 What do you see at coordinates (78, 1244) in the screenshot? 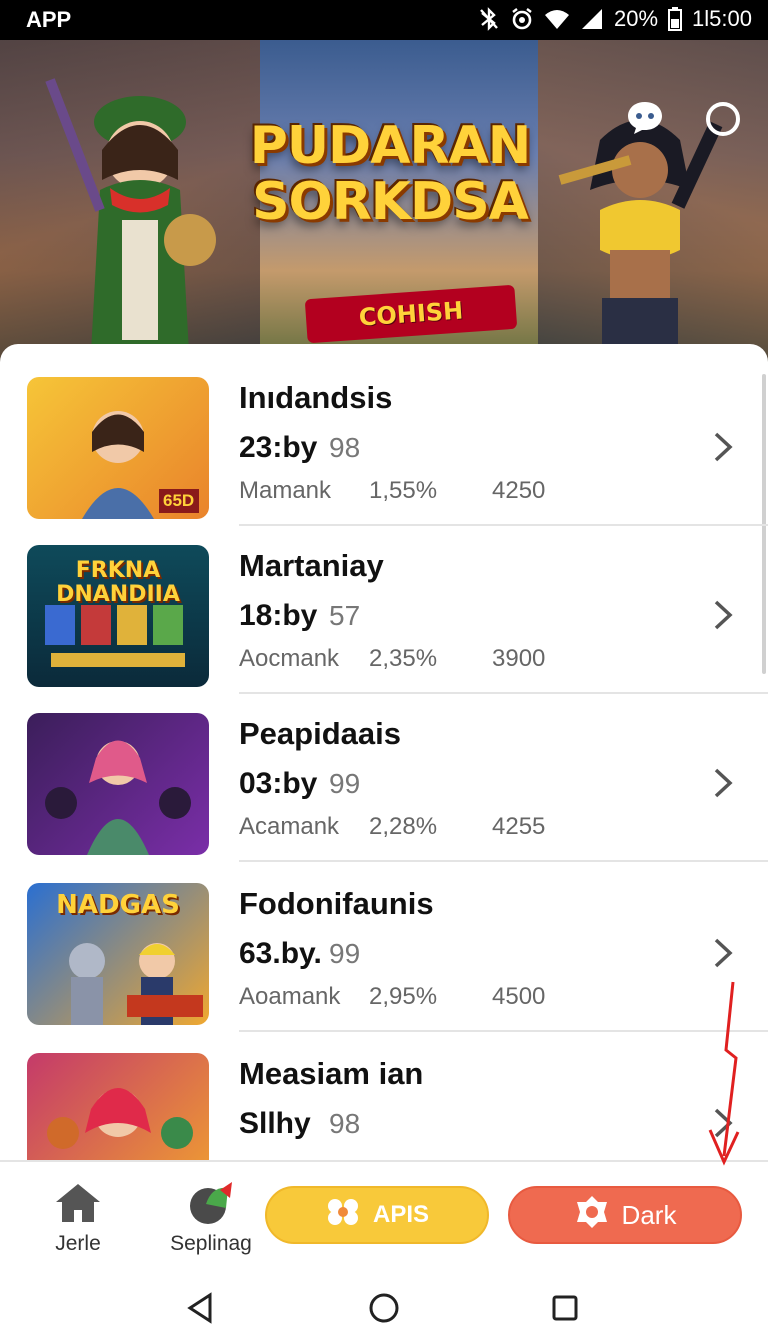
I see `nav-home-label: Jerle` at bounding box center [78, 1244].